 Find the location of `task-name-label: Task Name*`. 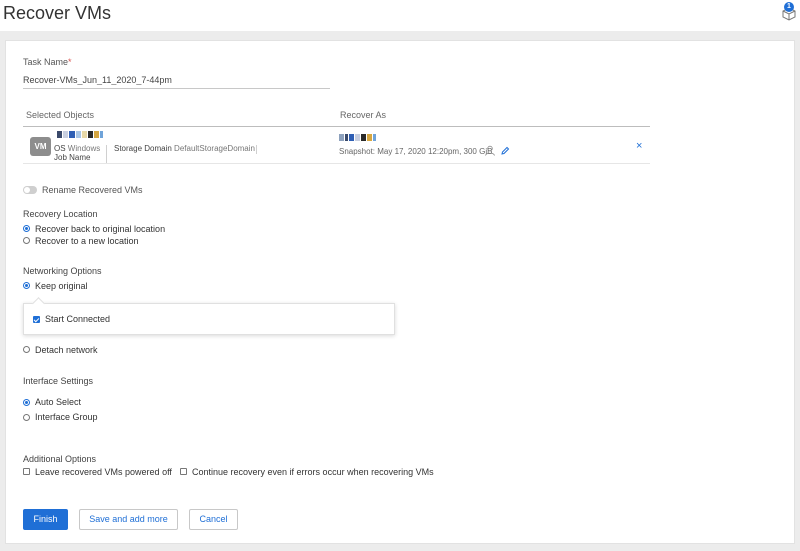

task-name-label: Task Name* is located at coordinates (47, 62).